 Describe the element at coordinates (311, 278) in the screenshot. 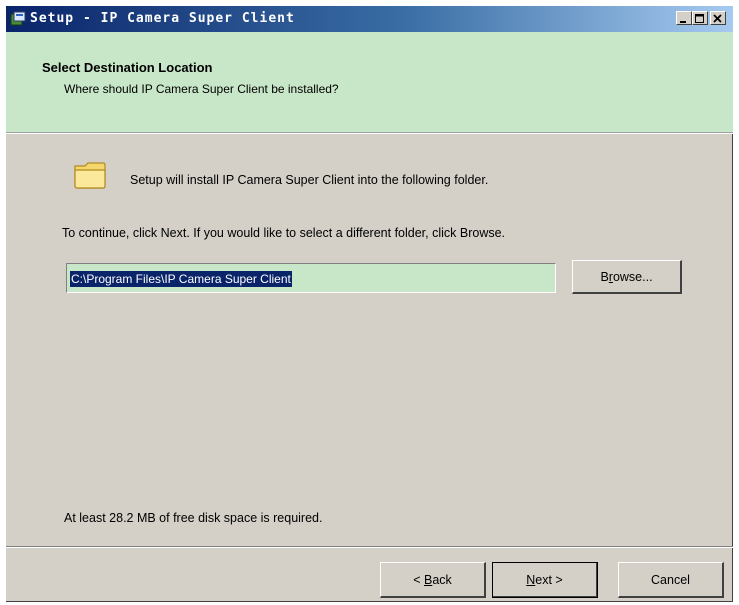

I see `destination-path-input: C:\Program Files\IP Camera Super Client` at that location.